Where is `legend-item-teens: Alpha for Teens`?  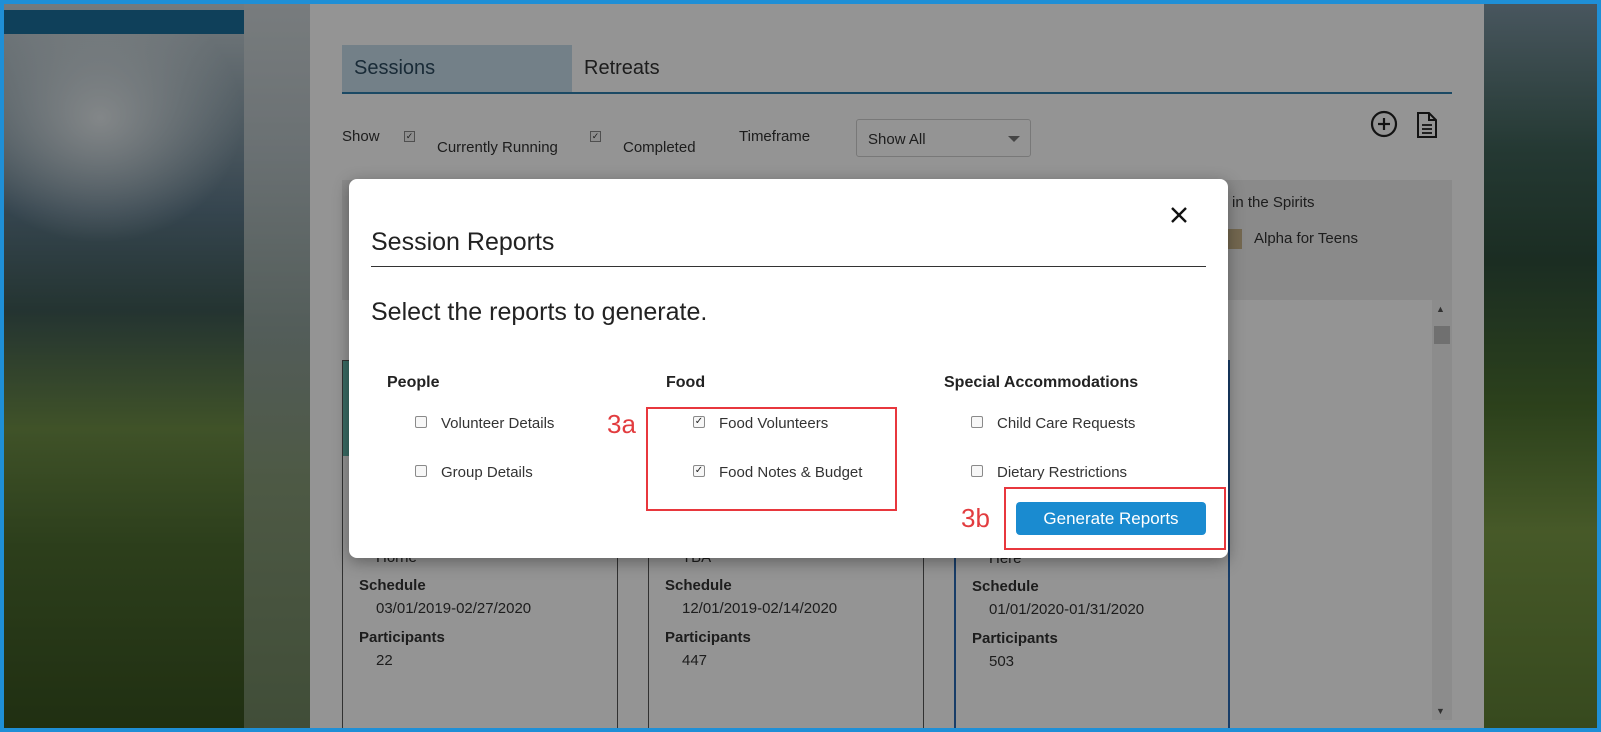
legend-item-teens: Alpha for Teens is located at coordinates (1306, 238).